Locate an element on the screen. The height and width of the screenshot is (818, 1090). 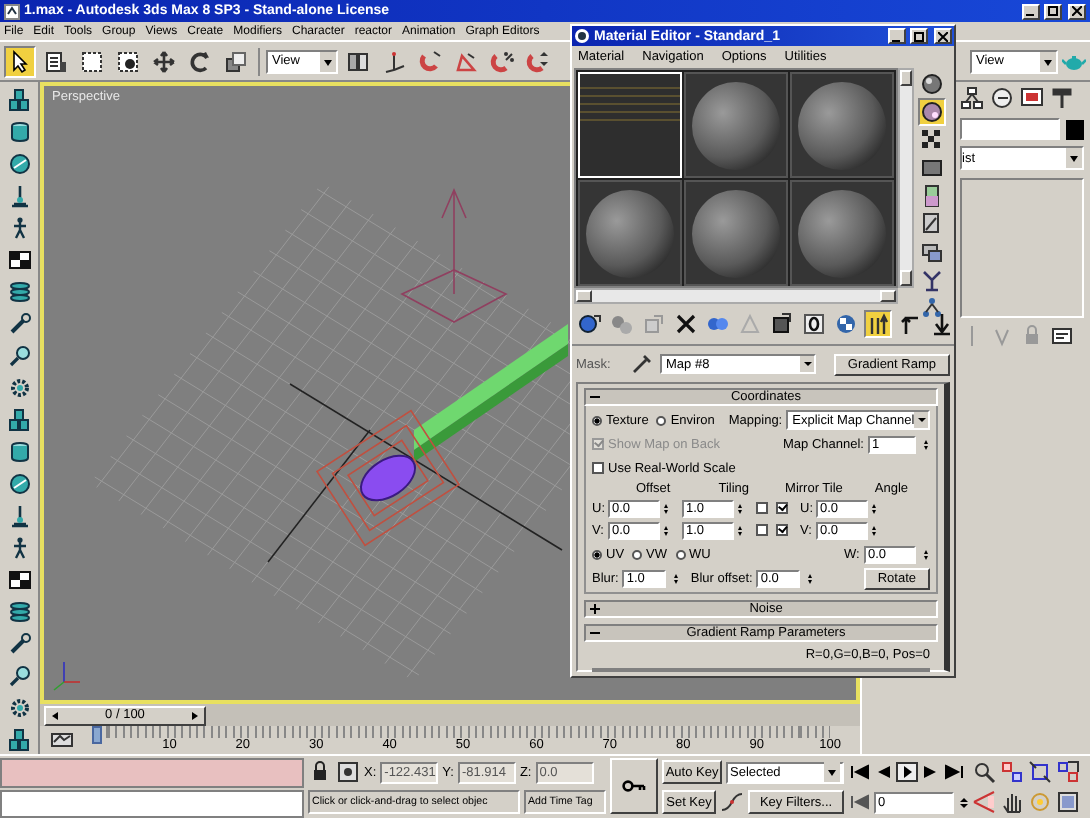
axis-tripod-icon is located at coordinates (67, 676).